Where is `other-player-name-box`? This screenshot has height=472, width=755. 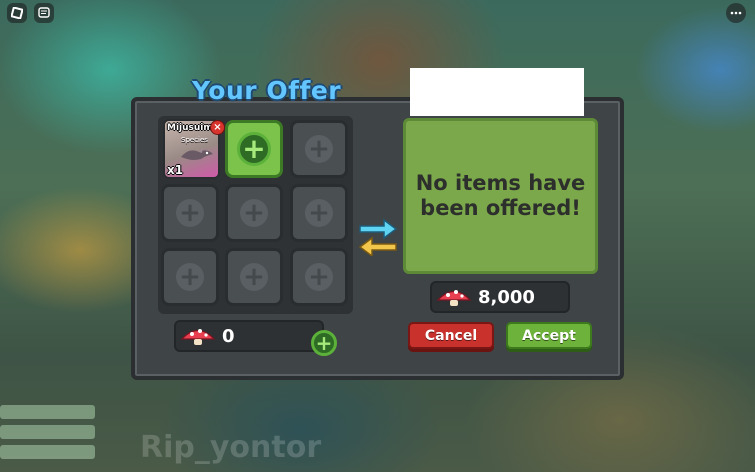
other-player-name-box is located at coordinates (497, 92).